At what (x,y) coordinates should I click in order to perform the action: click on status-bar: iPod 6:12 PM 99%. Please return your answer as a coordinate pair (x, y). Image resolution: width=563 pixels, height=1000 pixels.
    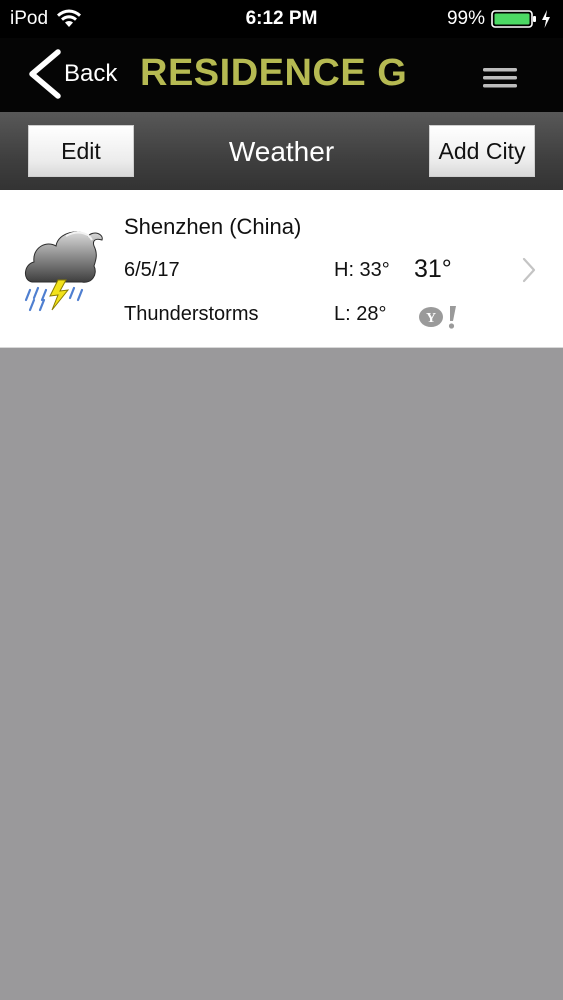
    Looking at the image, I should click on (281, 19).